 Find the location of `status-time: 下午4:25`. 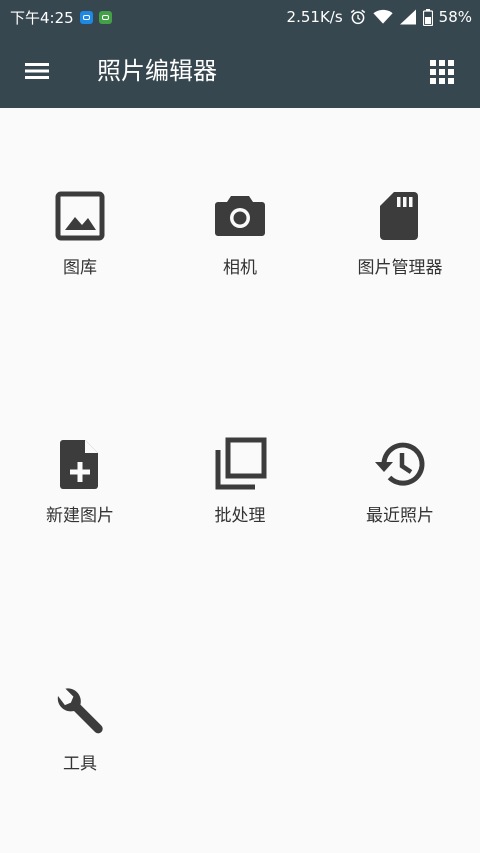

status-time: 下午4:25 is located at coordinates (42, 17).